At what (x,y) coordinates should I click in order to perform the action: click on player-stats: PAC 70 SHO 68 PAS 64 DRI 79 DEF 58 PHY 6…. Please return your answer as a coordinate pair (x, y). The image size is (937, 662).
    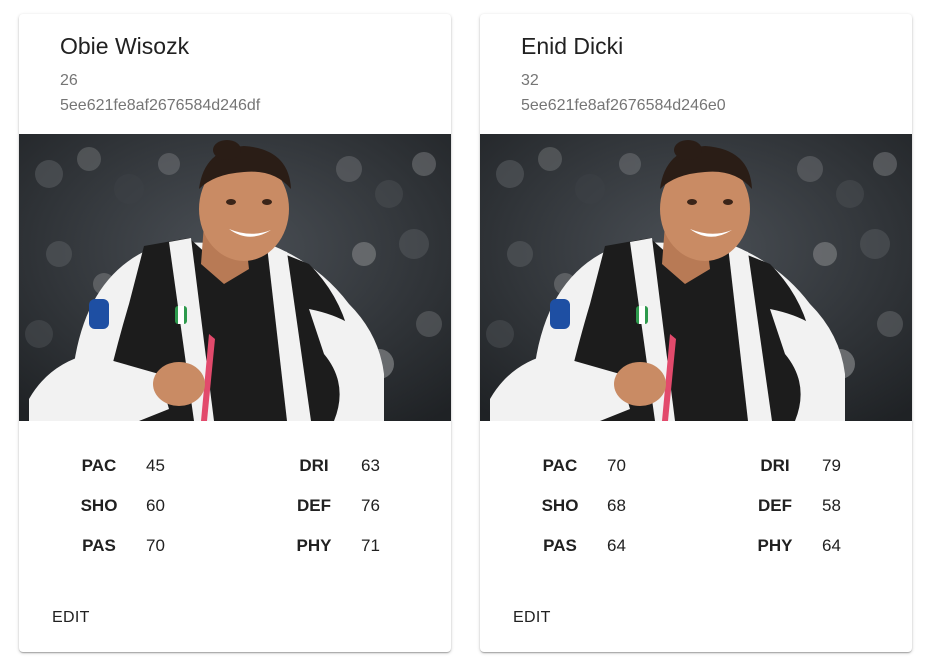
    Looking at the image, I should click on (696, 501).